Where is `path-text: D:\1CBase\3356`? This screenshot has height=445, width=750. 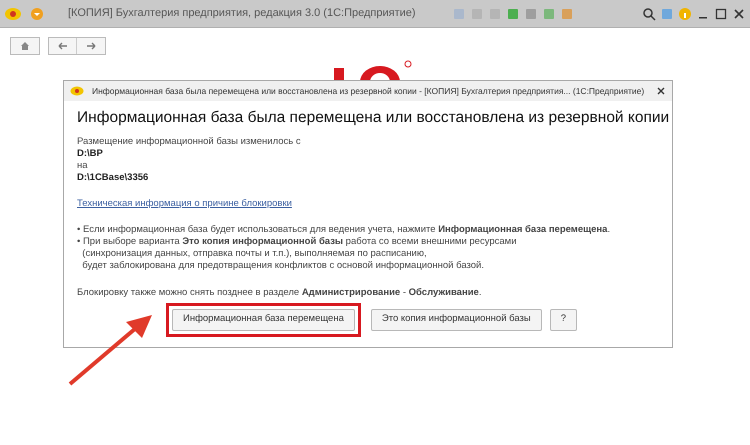 path-text: D:\1CBase\3356 is located at coordinates (112, 178).